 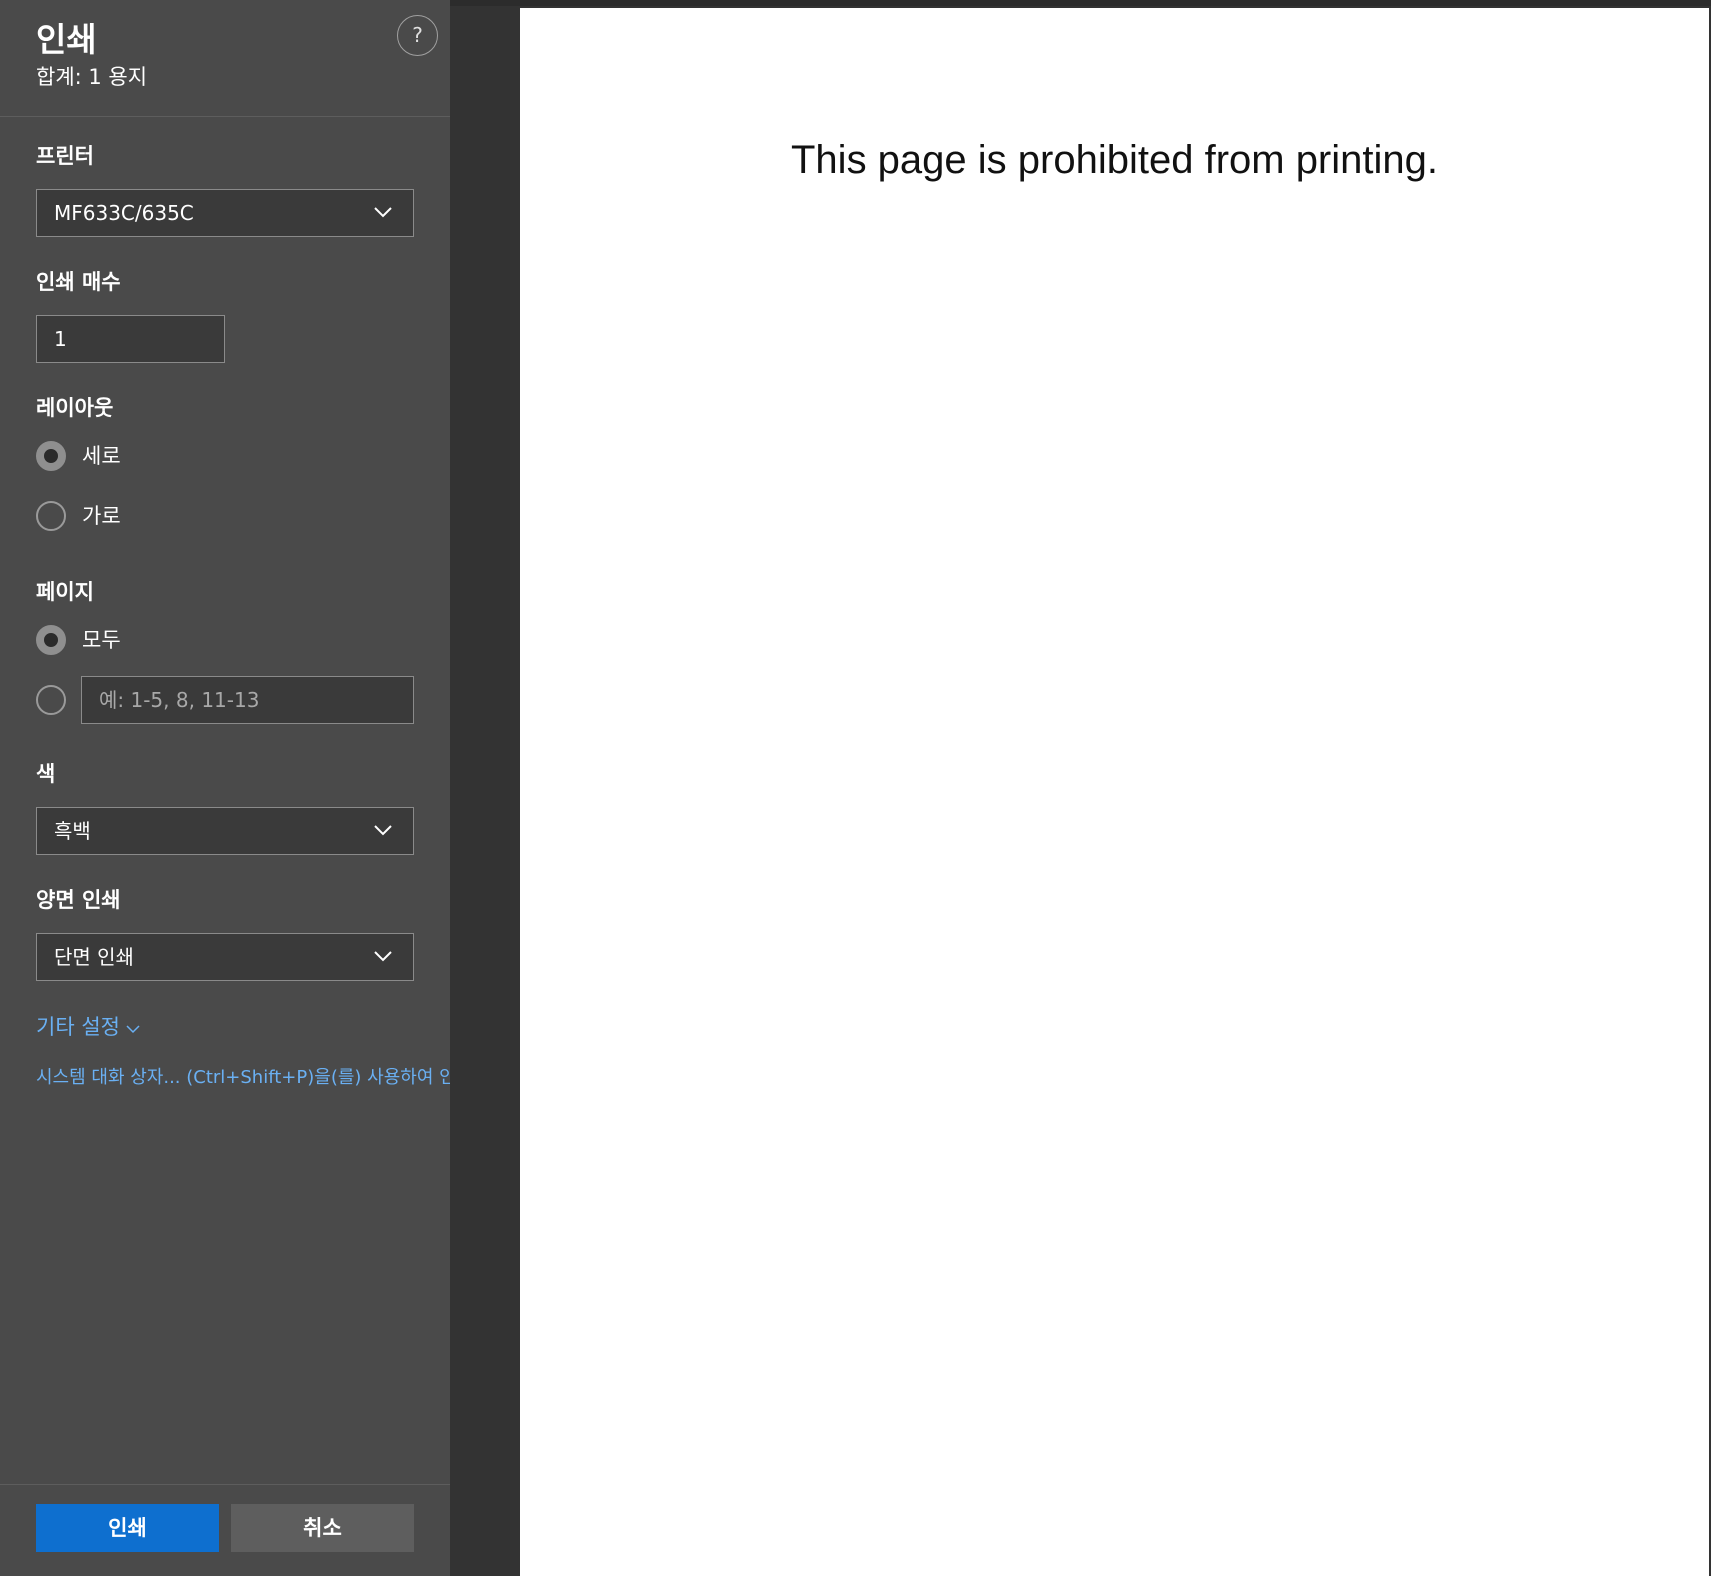 I want to click on pages-range-input: 예: 1-5, 8, 11-13, so click(x=247, y=700).